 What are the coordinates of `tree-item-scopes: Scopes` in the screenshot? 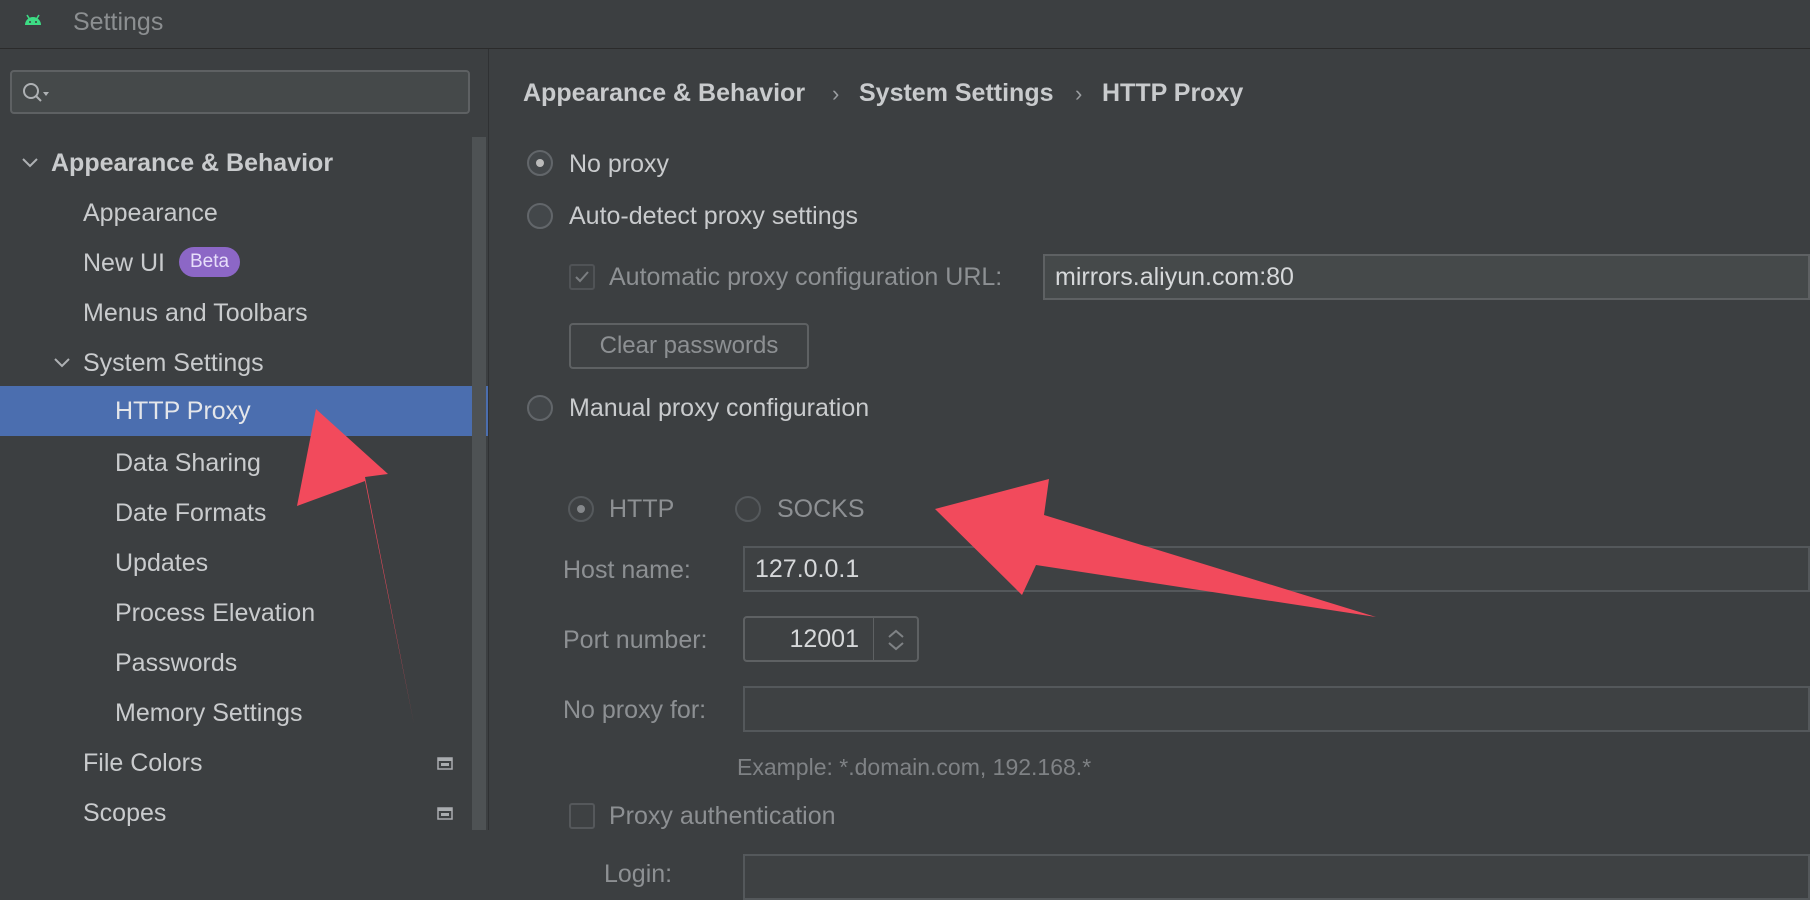 It's located at (244, 813).